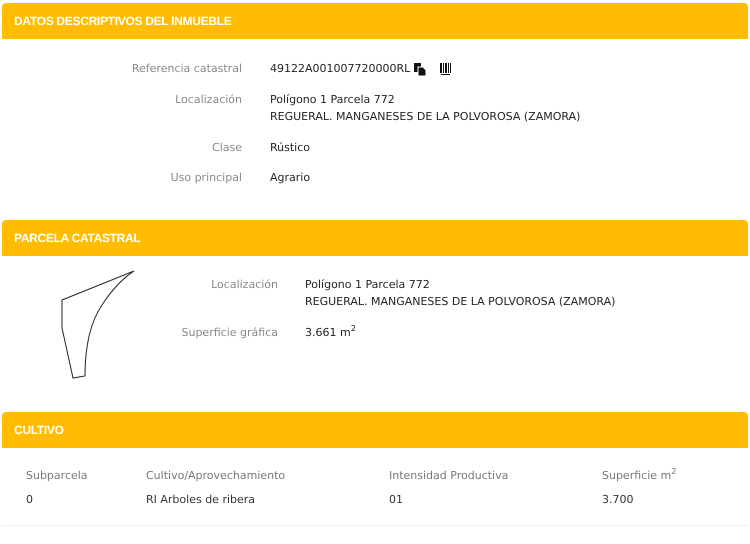 The height and width of the screenshot is (544, 750). What do you see at coordinates (229, 332) in the screenshot?
I see `field-label: Superficie gráfica` at bounding box center [229, 332].